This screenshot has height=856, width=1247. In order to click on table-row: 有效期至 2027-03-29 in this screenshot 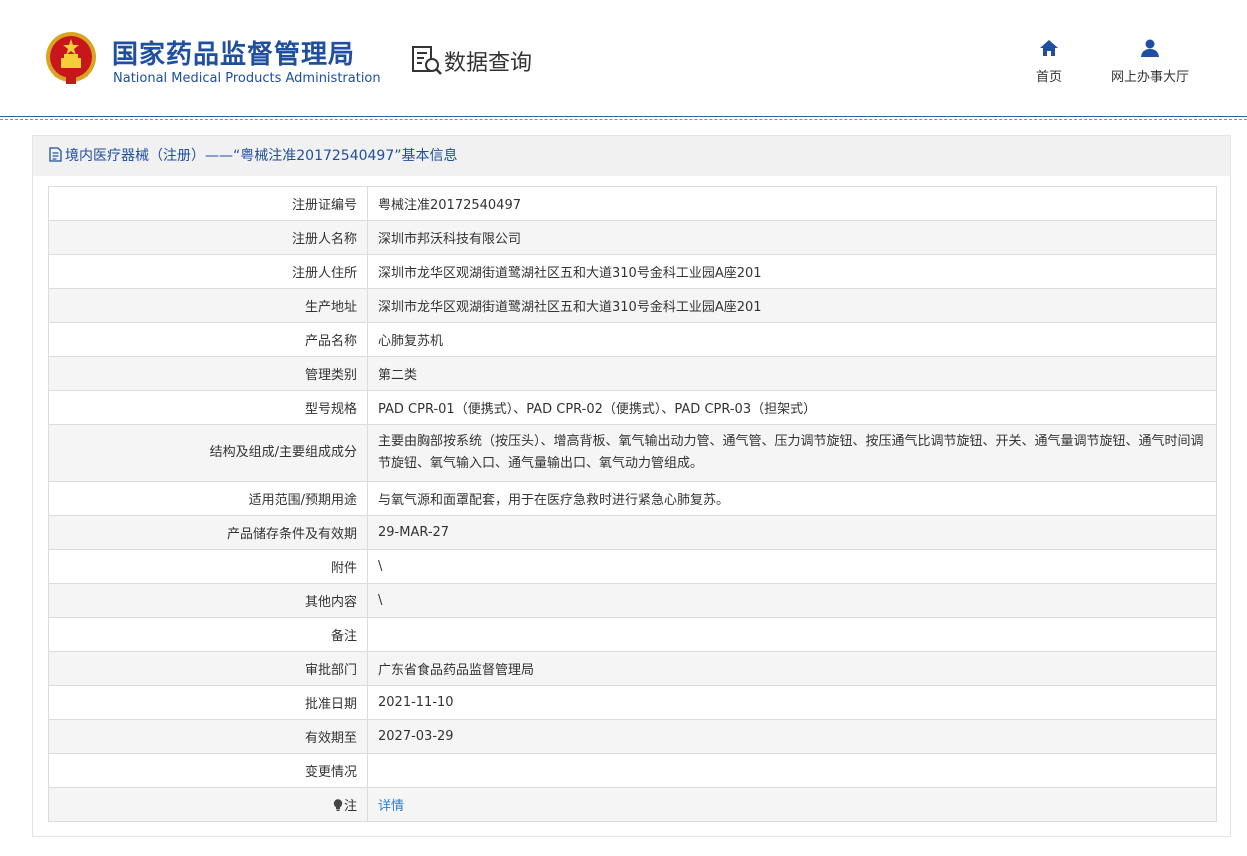, I will do `click(632, 736)`.